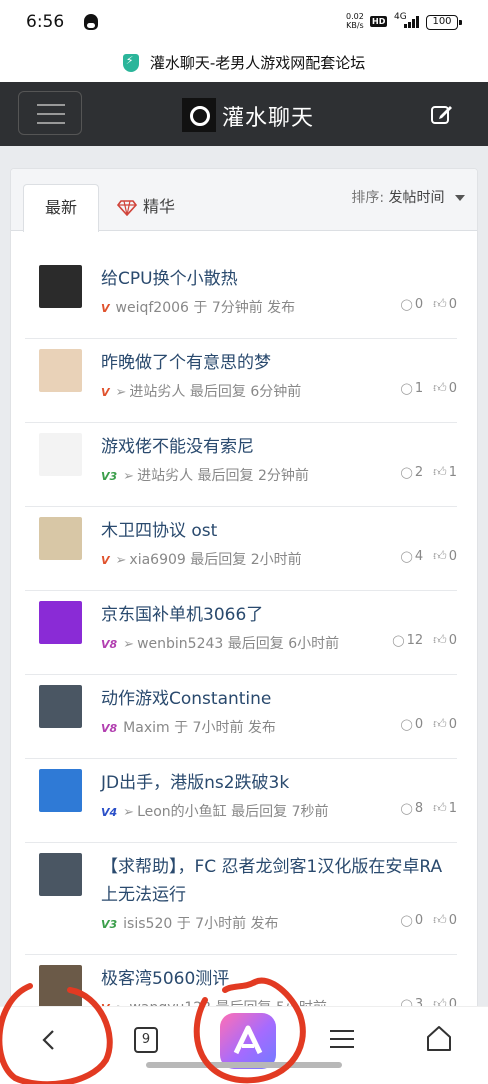 This screenshot has width=488, height=1084. I want to click on thread-author: Maxim, so click(146, 728).